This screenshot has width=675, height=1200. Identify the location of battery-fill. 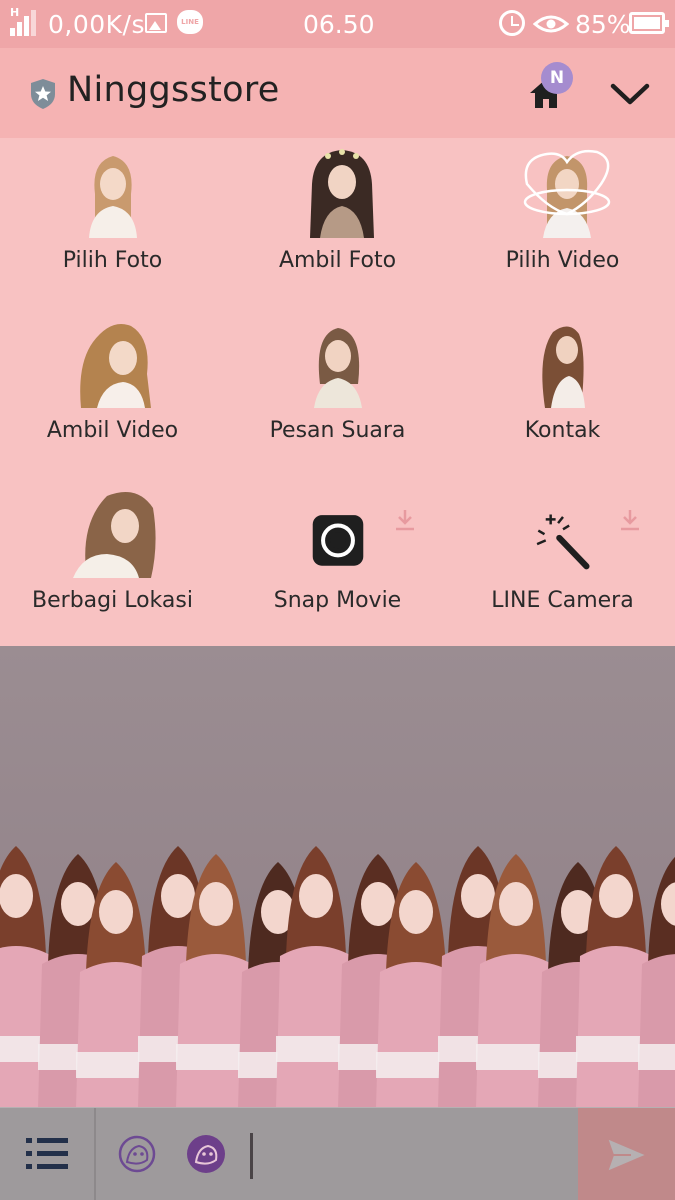
(647, 23).